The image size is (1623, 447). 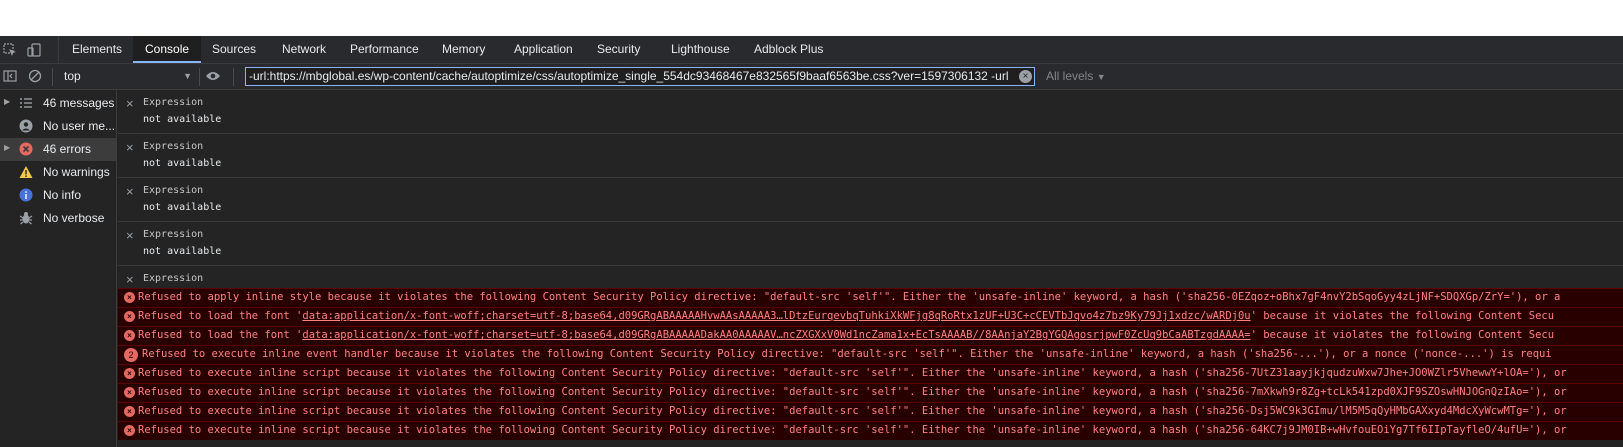 What do you see at coordinates (1070, 76) in the screenshot?
I see `levels-label: All levels` at bounding box center [1070, 76].